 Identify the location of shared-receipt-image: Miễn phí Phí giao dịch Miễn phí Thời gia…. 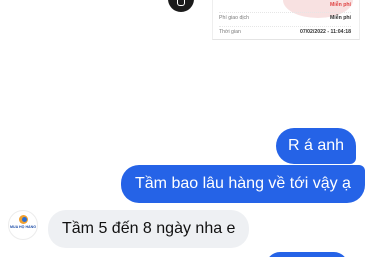
(286, 20).